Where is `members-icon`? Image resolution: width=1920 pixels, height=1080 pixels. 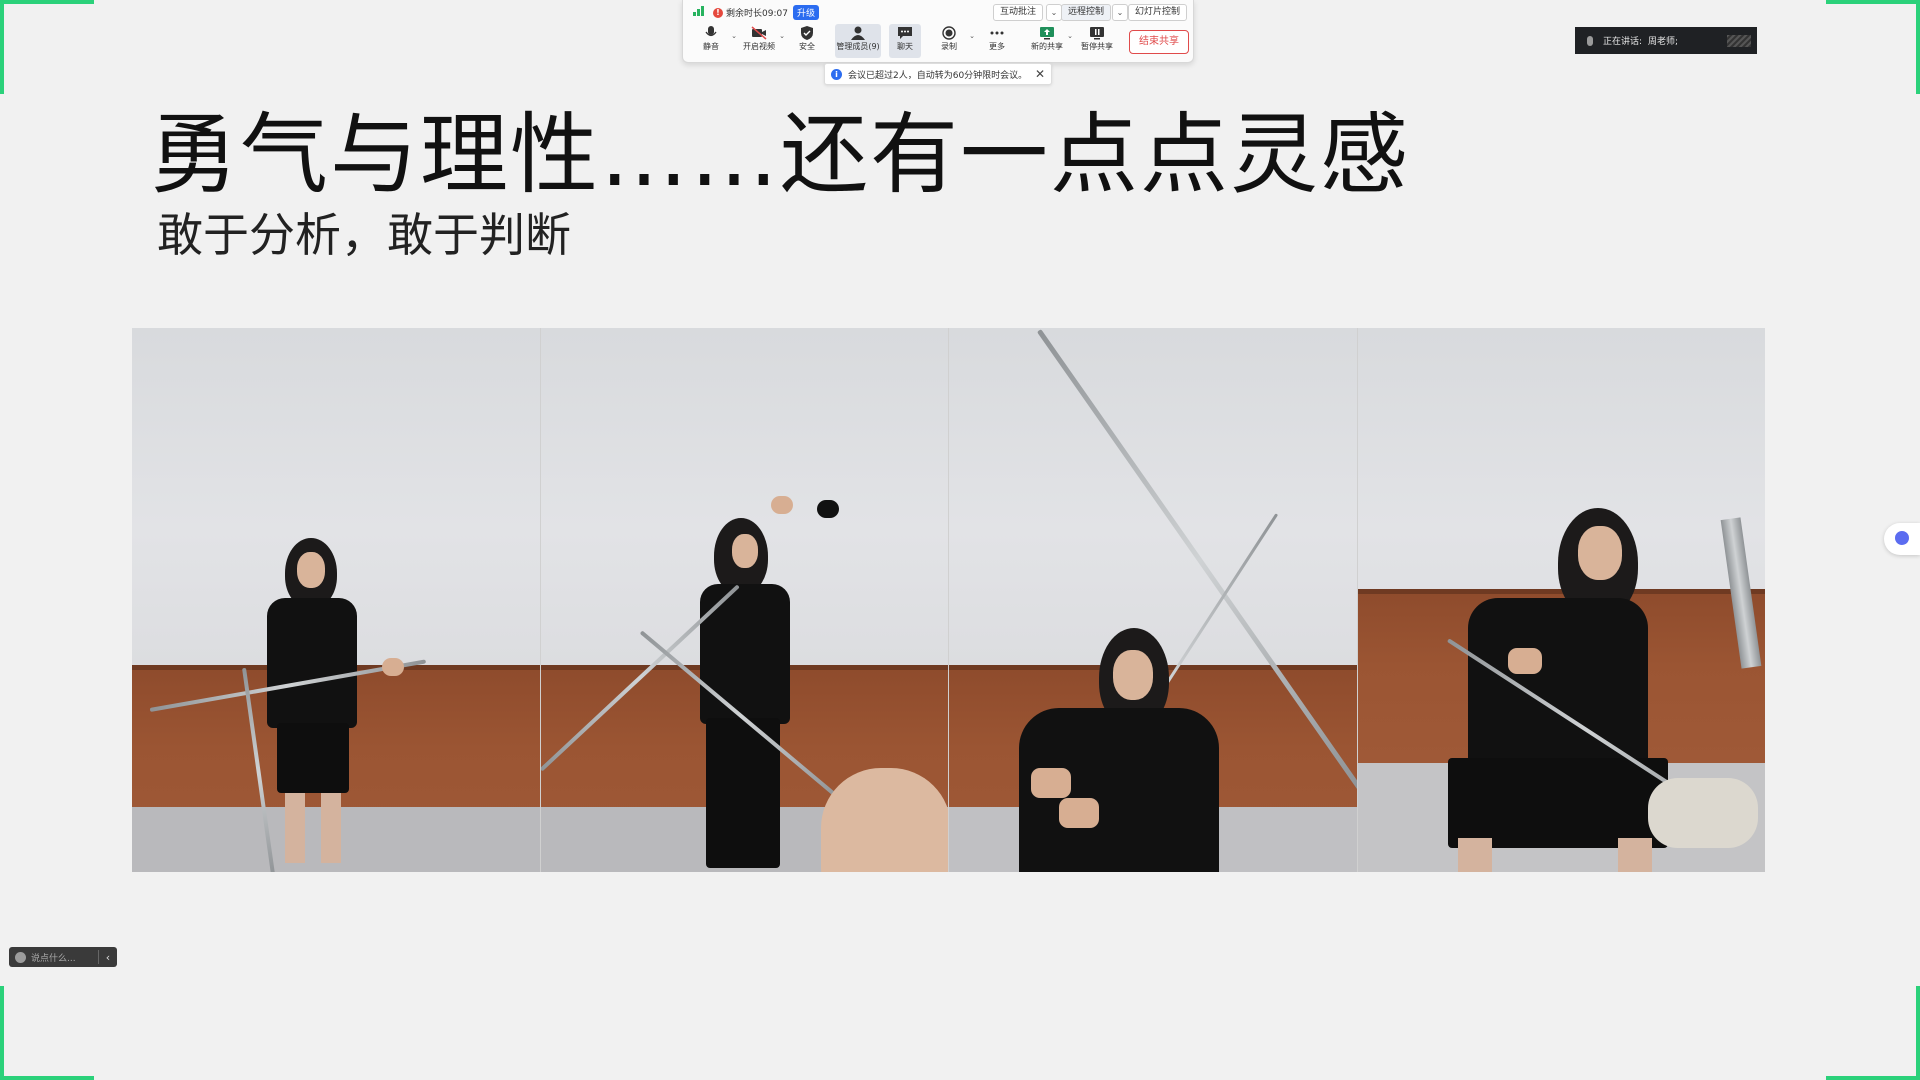 members-icon is located at coordinates (858, 33).